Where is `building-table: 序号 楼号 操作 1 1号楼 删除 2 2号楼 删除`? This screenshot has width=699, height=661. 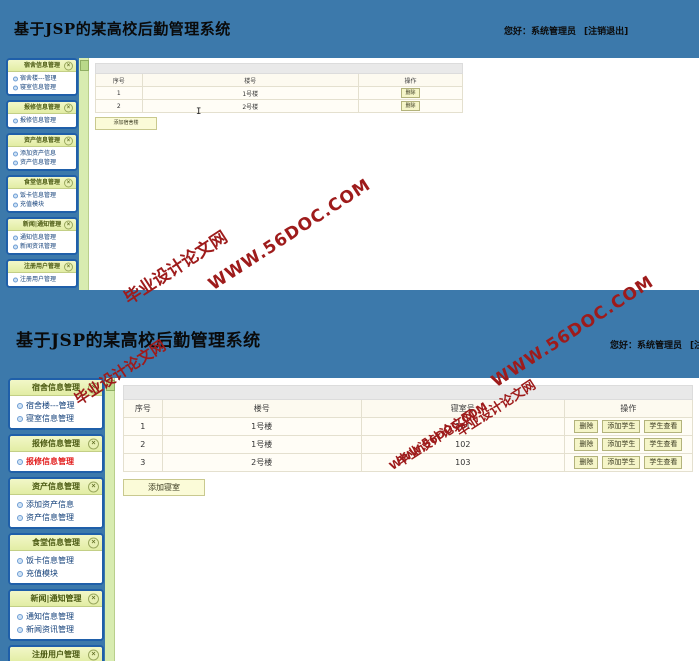 building-table: 序号 楼号 操作 1 1号楼 删除 2 2号楼 删除 is located at coordinates (279, 88).